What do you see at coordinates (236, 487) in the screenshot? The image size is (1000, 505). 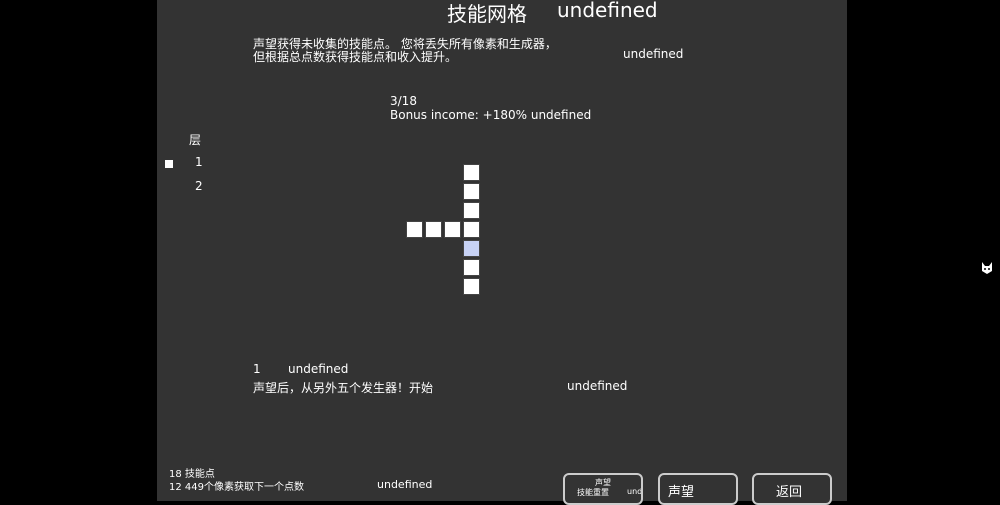 I see `next-point-progress: 12 449个像素获取下一个点数` at bounding box center [236, 487].